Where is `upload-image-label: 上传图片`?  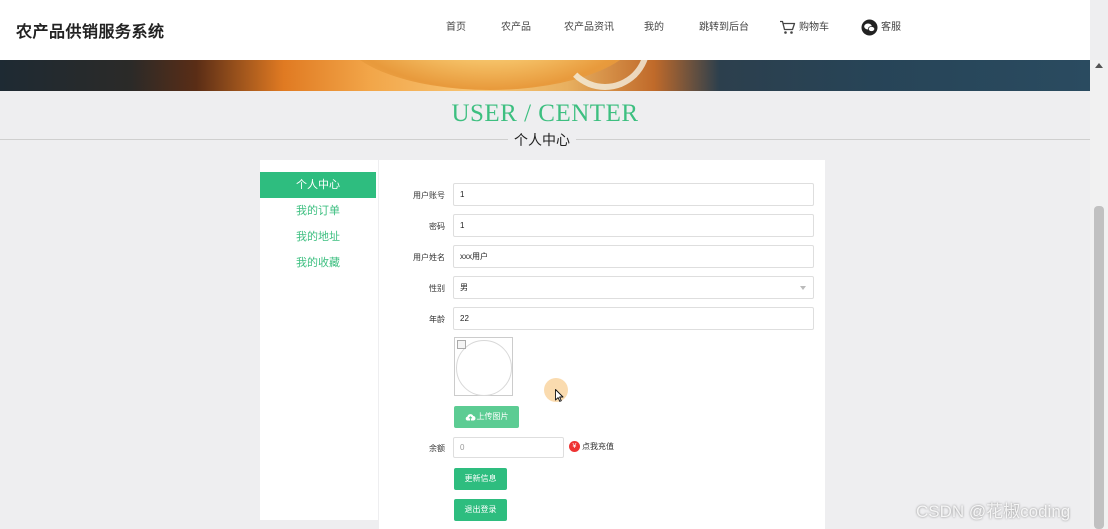
upload-image-label: 上传图片 is located at coordinates (492, 416).